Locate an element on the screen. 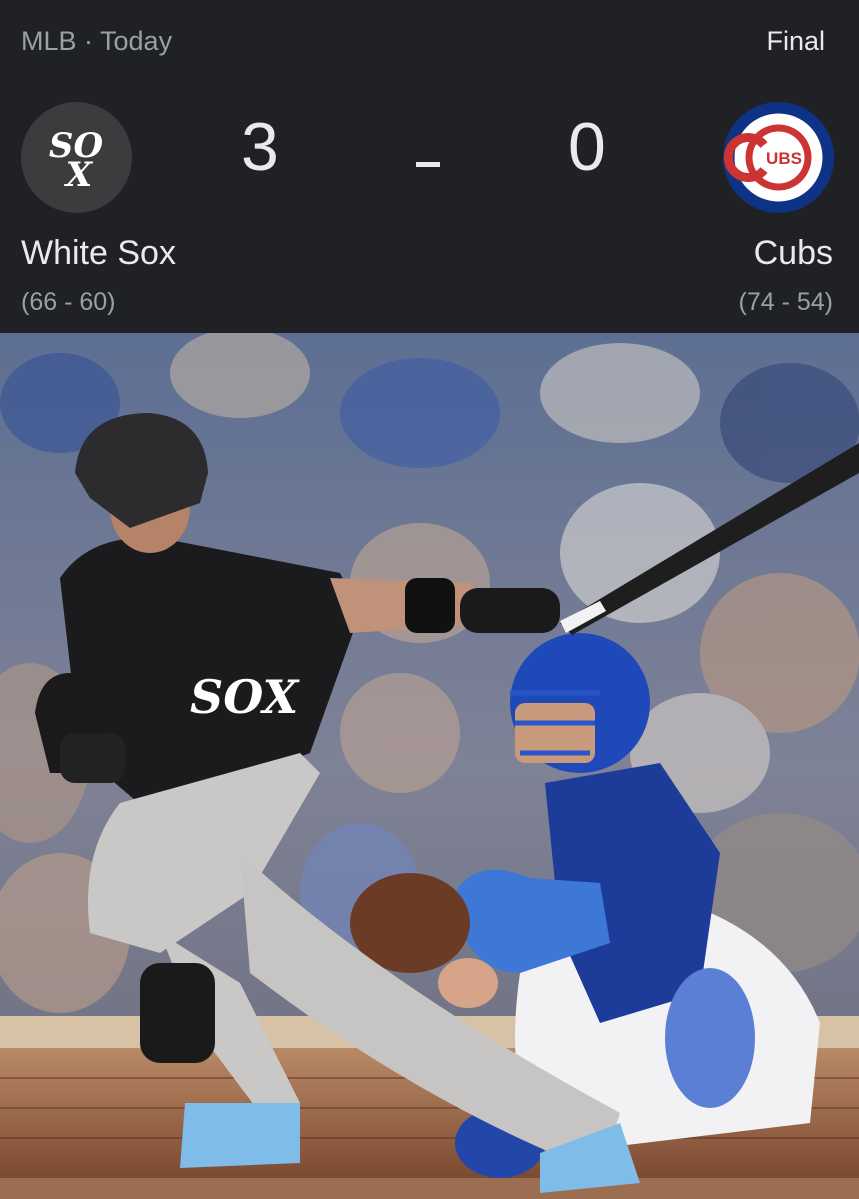  home-score: 3 is located at coordinates (260, 147).